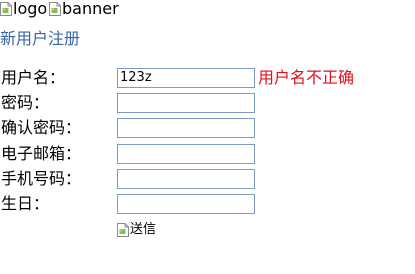 This screenshot has height=274, width=415. What do you see at coordinates (186, 179) in the screenshot?
I see `phone-input` at bounding box center [186, 179].